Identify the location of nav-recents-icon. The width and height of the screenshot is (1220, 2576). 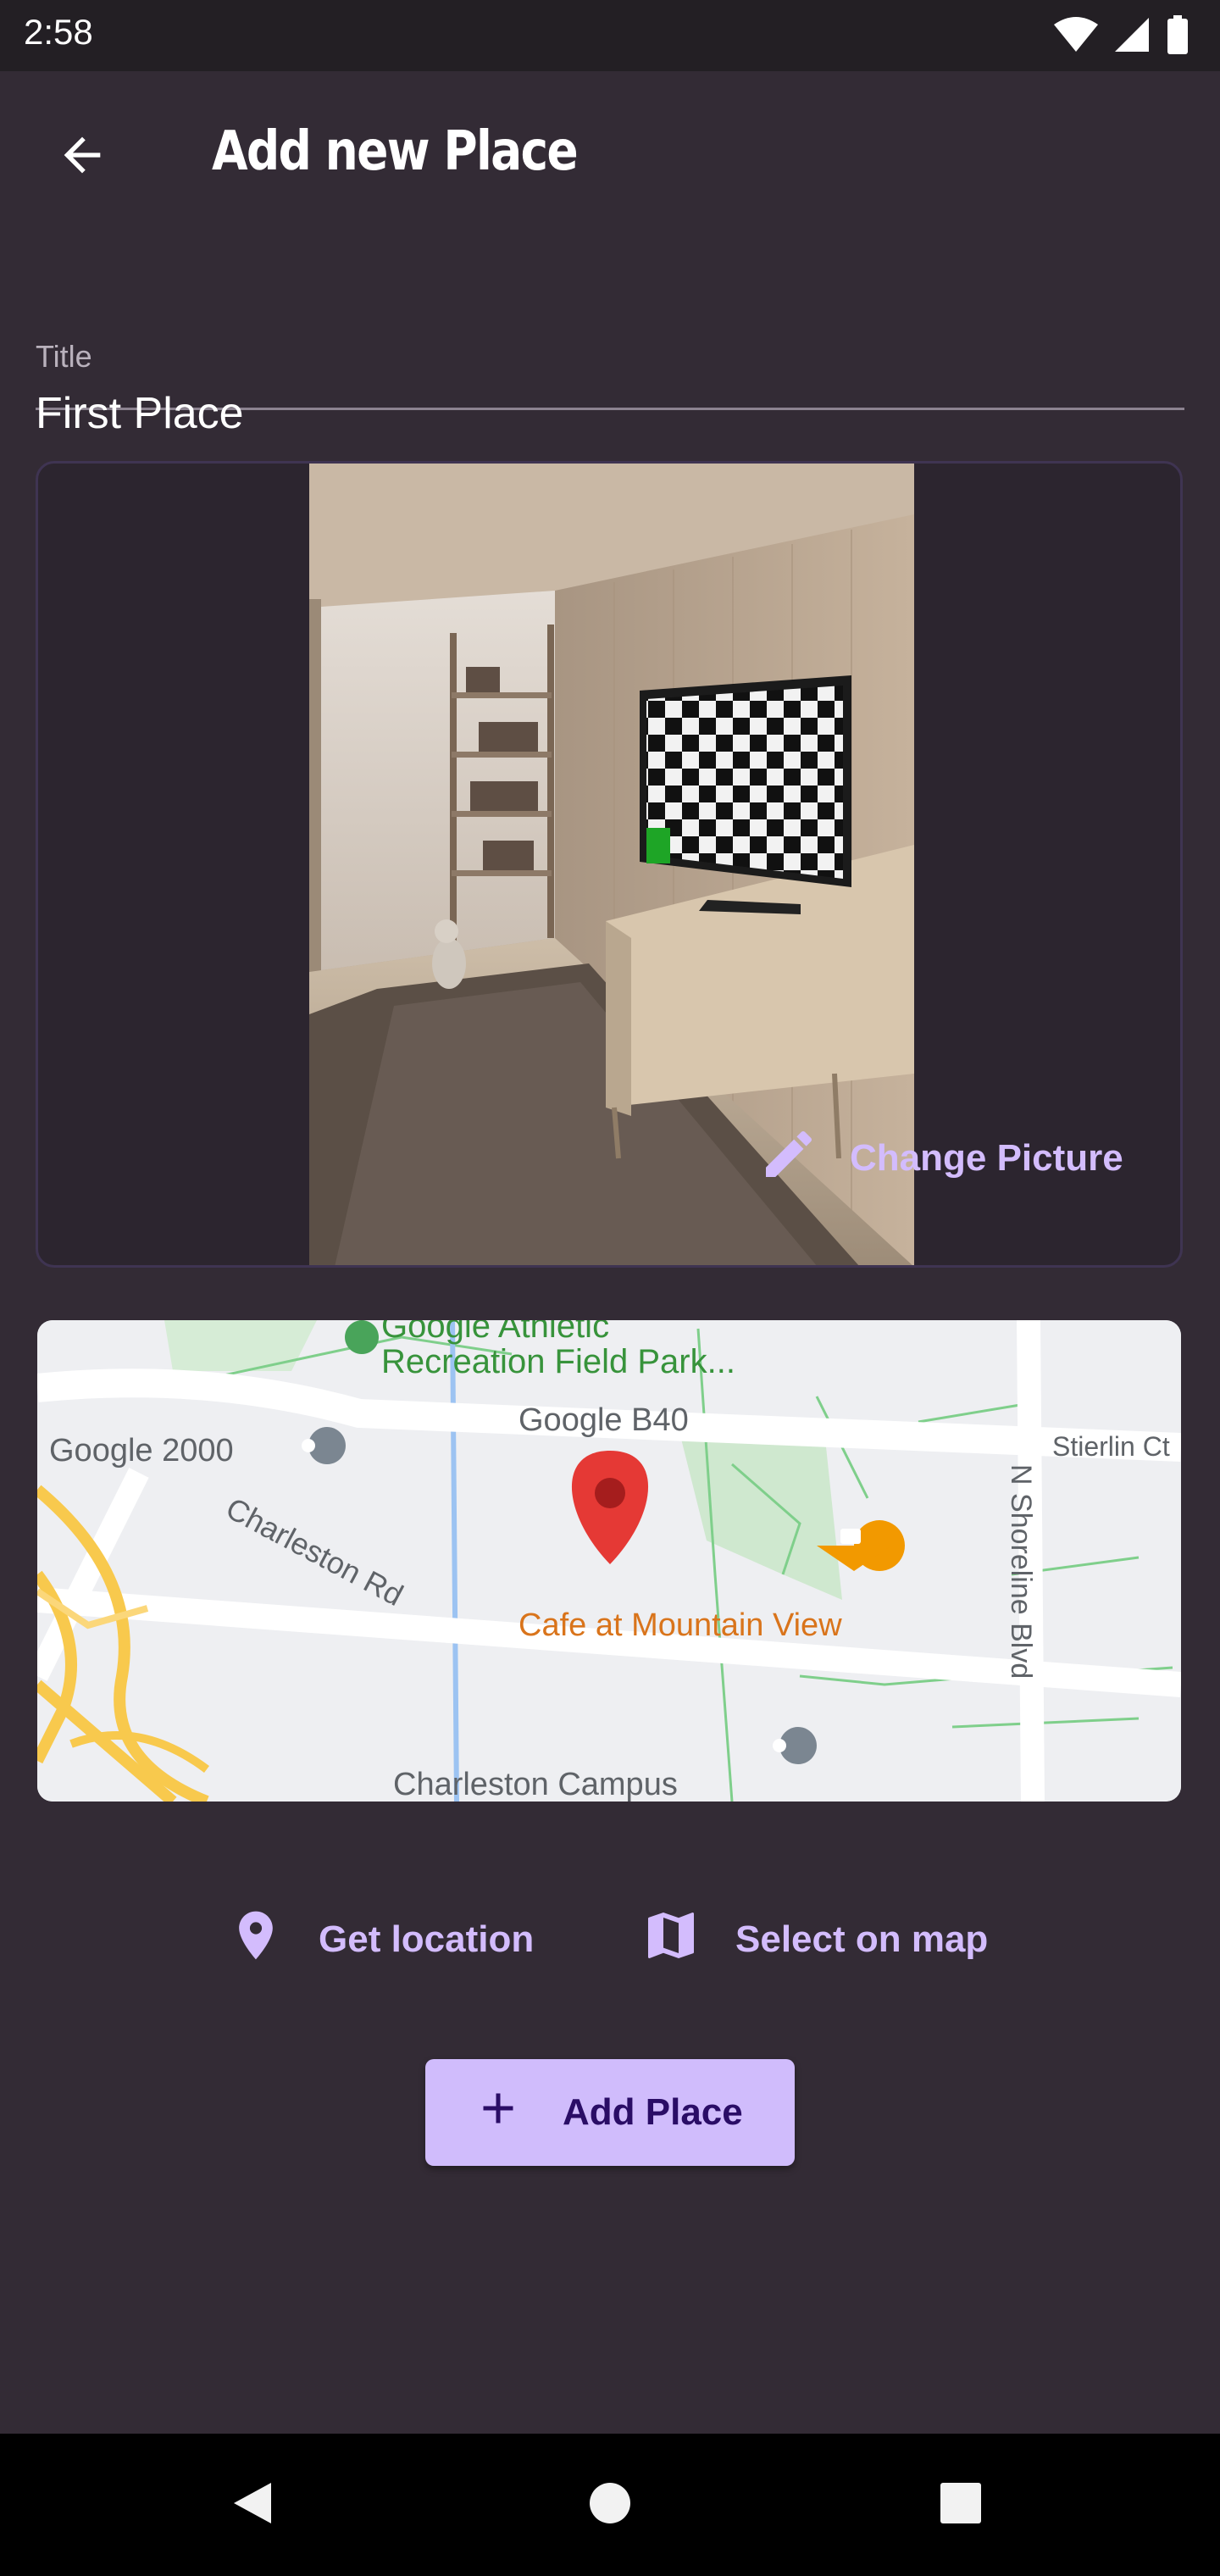
(960, 2505).